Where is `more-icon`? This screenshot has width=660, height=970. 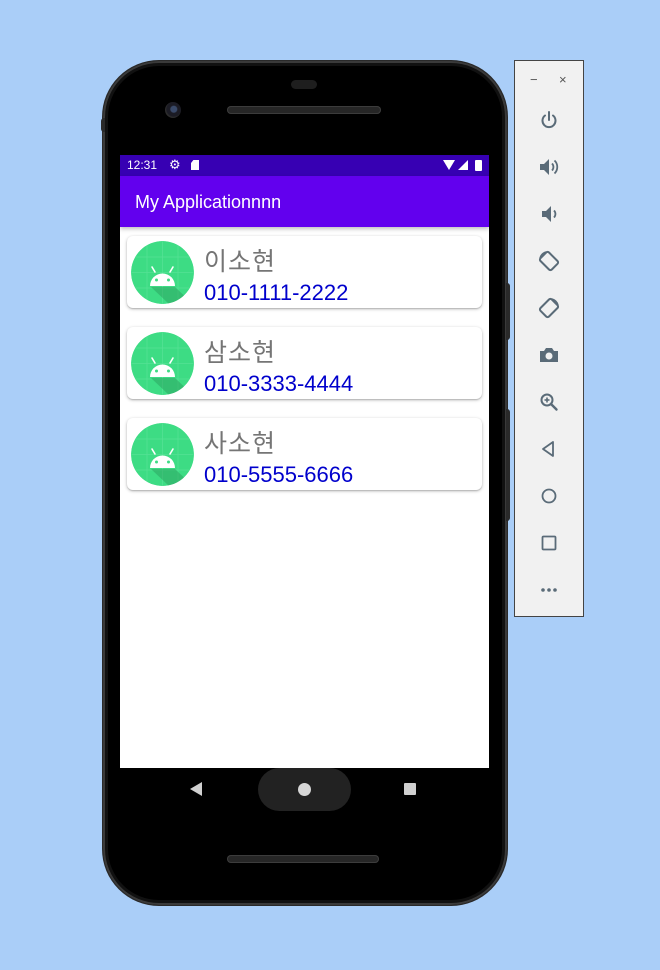
more-icon is located at coordinates (549, 590).